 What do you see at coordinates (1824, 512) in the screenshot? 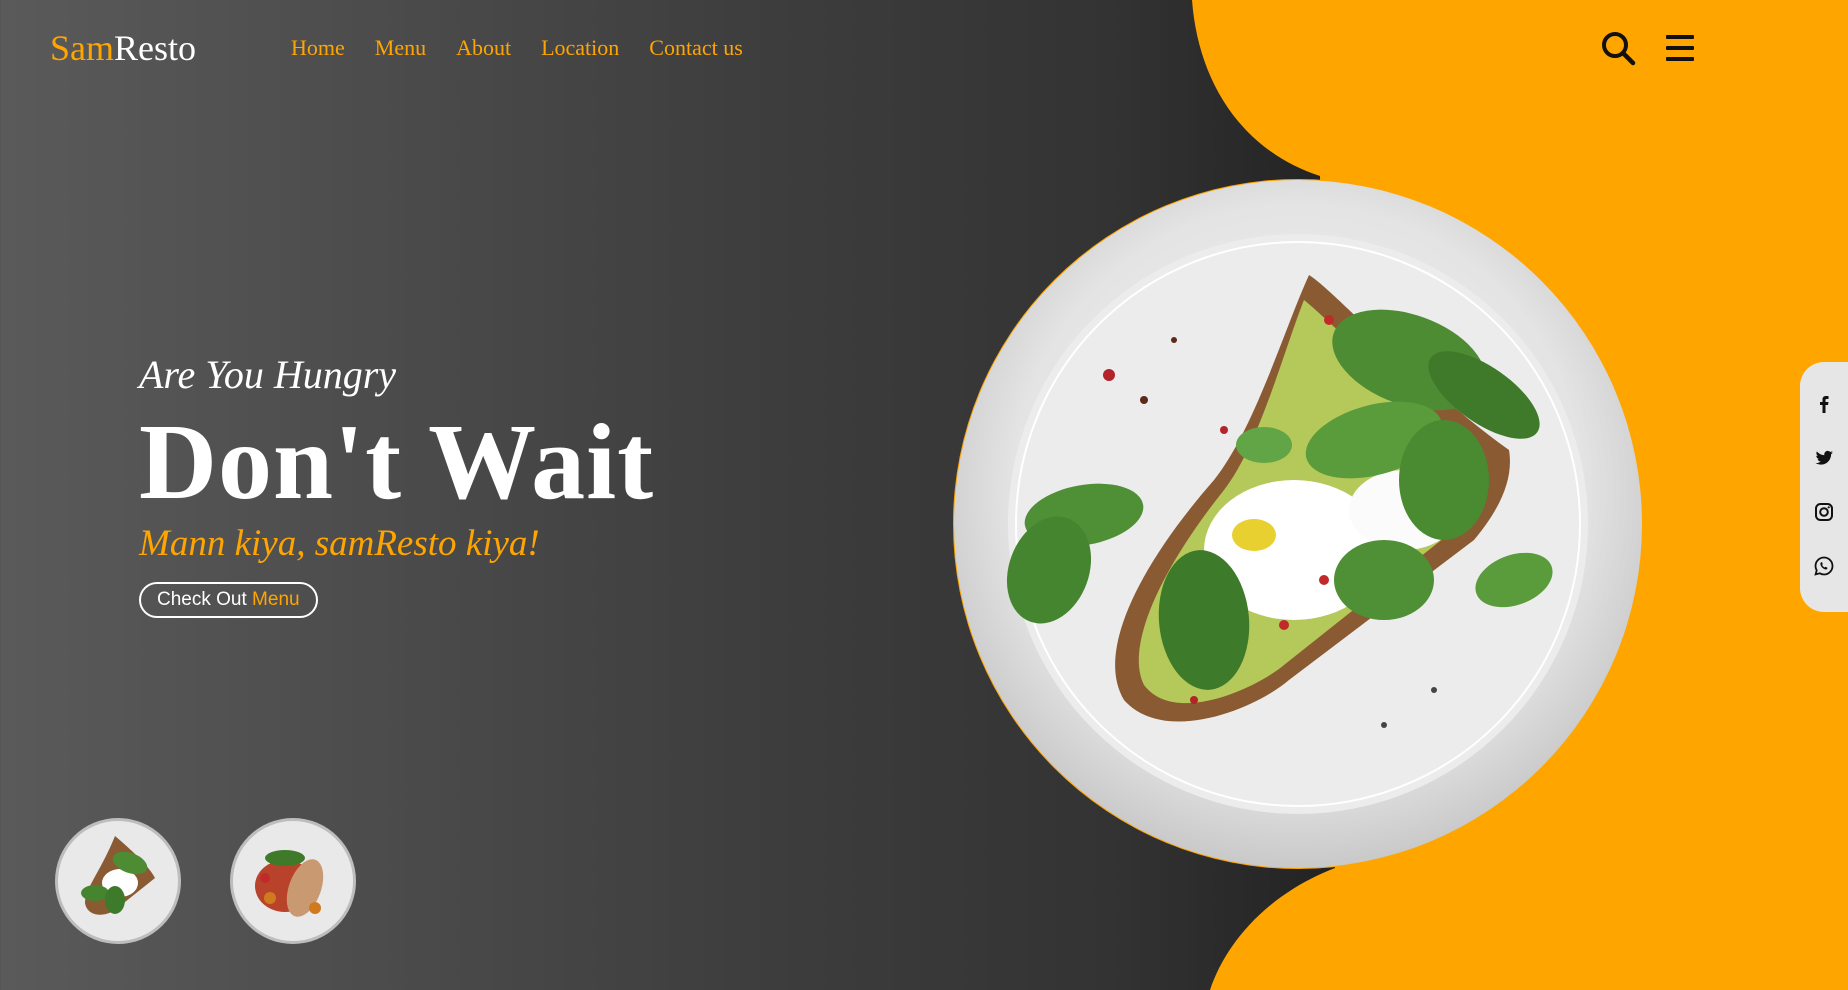
I see `instagram-icon` at bounding box center [1824, 512].